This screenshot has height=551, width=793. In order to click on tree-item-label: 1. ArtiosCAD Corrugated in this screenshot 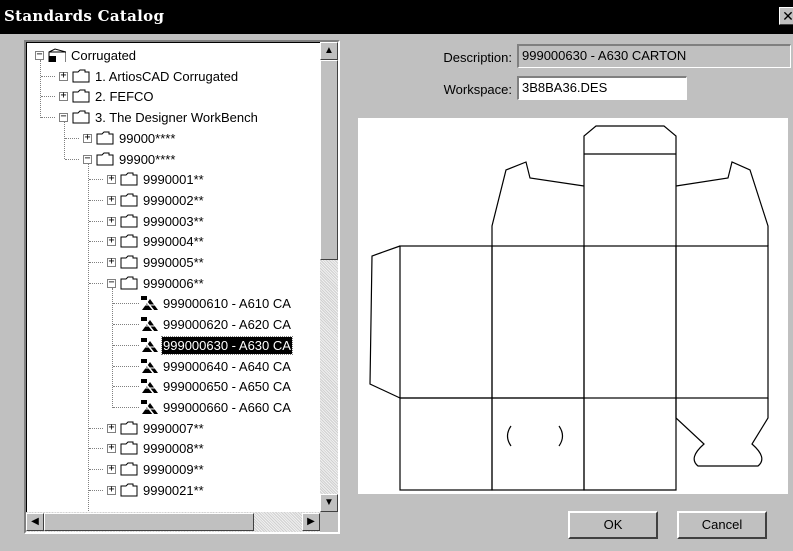, I will do `click(167, 76)`.